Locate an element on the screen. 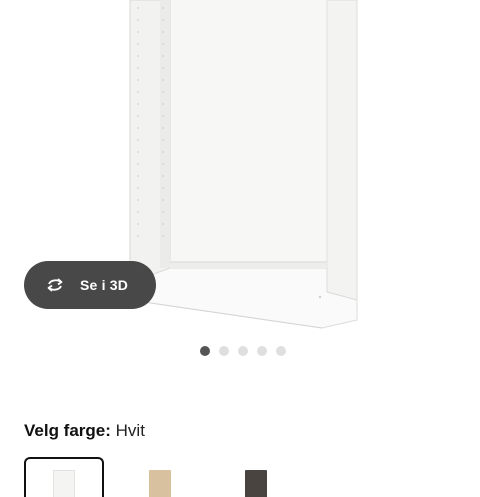 The image size is (480, 497). color-swatches is located at coordinates (168, 477).